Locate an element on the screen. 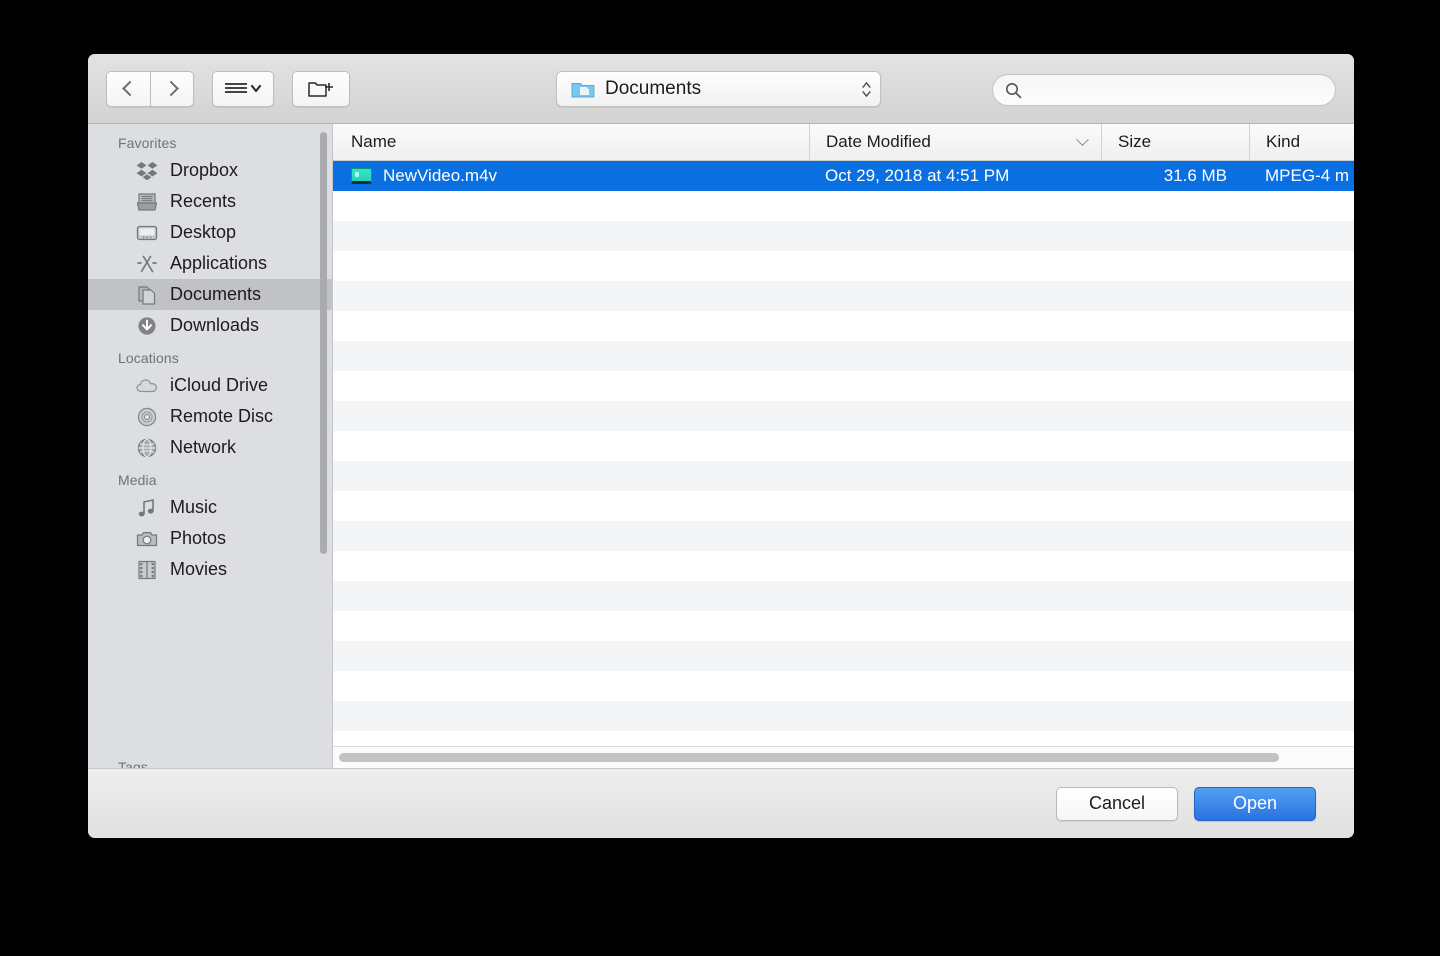 Image resolution: width=1440 pixels, height=956 pixels. search-input is located at coordinates (1176, 90).